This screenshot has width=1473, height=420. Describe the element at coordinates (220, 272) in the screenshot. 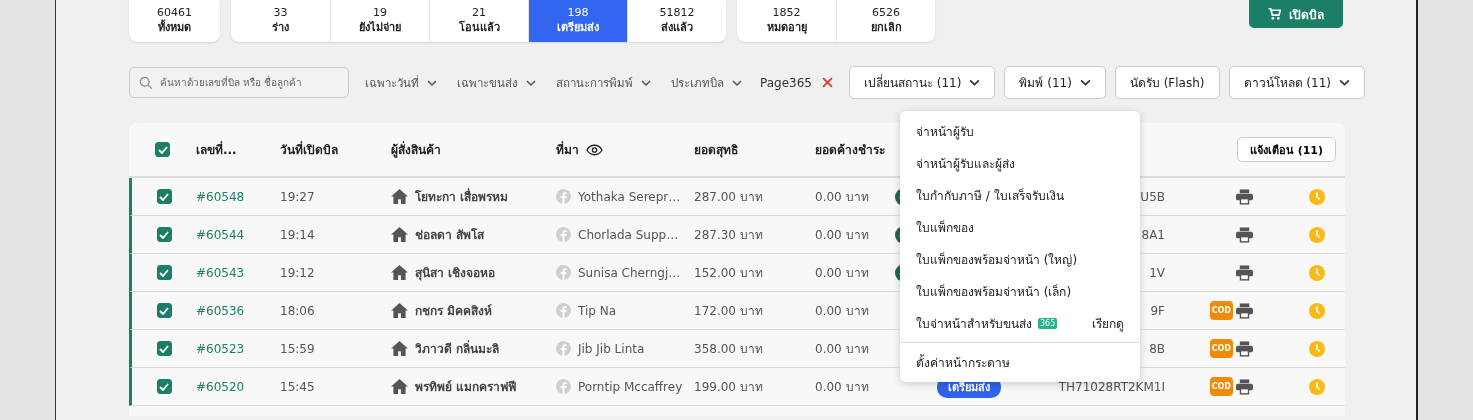

I see `order-number-link: #60543` at that location.